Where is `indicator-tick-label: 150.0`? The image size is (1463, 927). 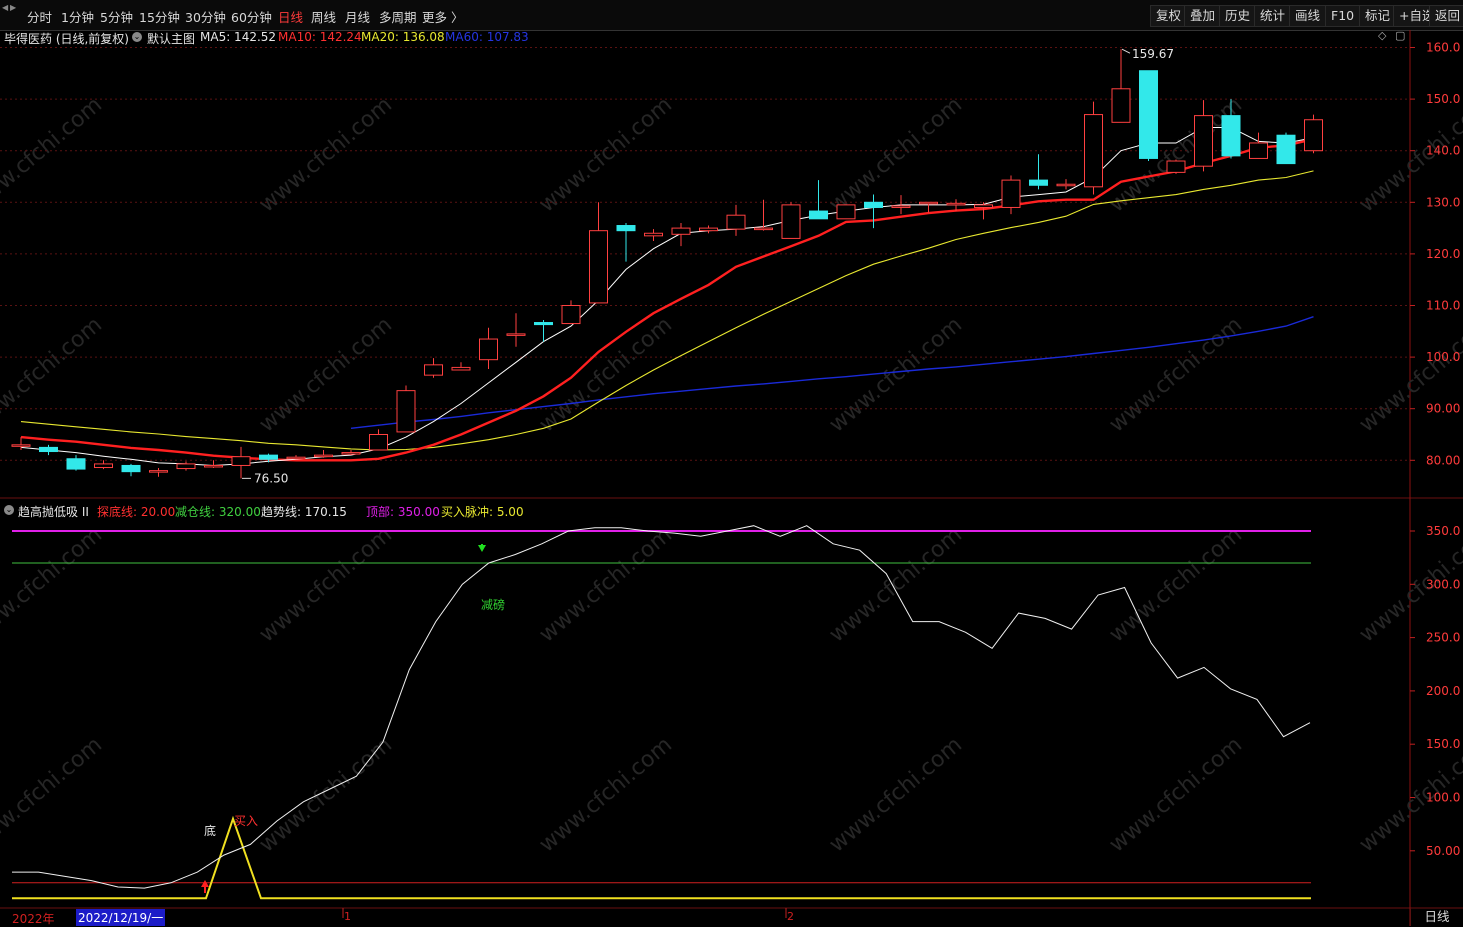 indicator-tick-label: 150.0 is located at coordinates (1443, 744).